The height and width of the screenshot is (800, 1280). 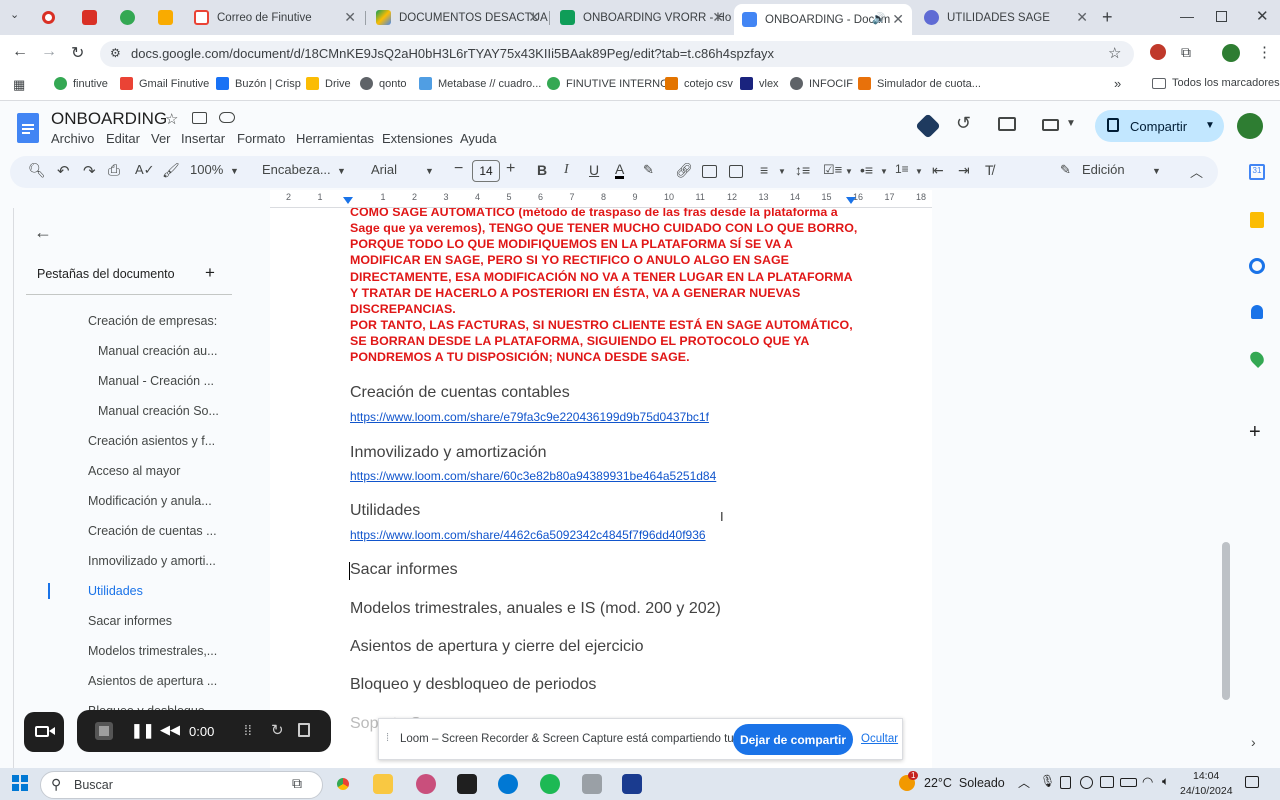 I want to click on tab-utilidades: UTILIDADES SAGE ✕, so click(x=1006, y=17).